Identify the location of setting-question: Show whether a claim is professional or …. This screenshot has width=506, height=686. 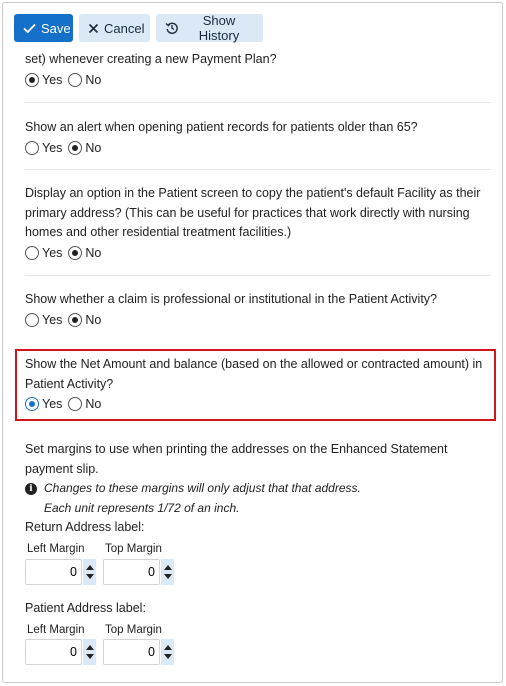
(231, 299).